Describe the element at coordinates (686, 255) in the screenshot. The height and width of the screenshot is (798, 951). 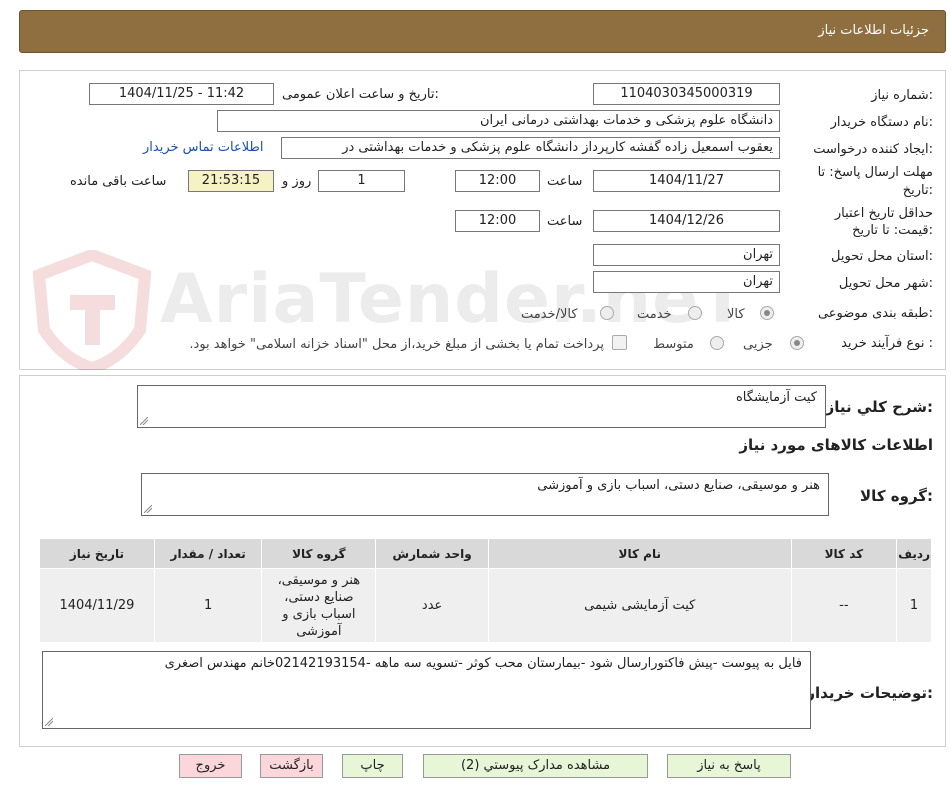
I see `province-field: تهران` at that location.